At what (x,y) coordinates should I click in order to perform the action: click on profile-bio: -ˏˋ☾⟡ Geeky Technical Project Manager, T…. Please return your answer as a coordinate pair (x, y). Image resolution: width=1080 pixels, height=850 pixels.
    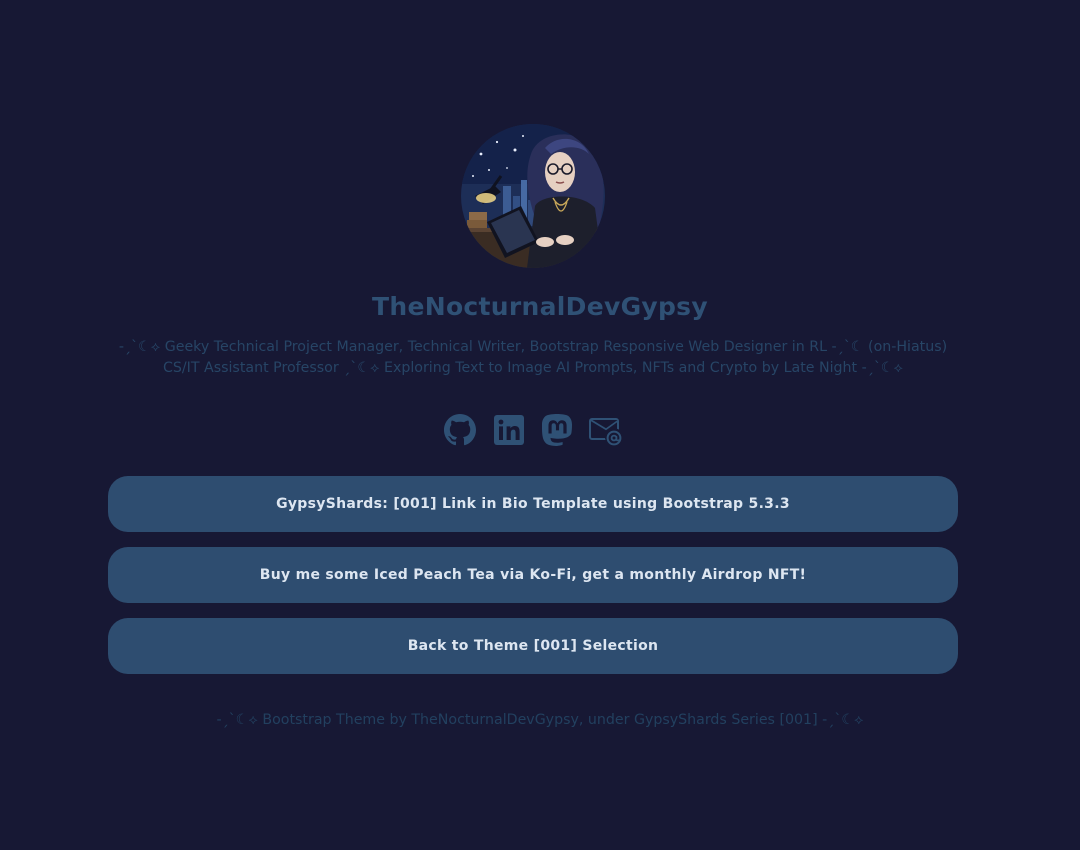
    Looking at the image, I should click on (533, 357).